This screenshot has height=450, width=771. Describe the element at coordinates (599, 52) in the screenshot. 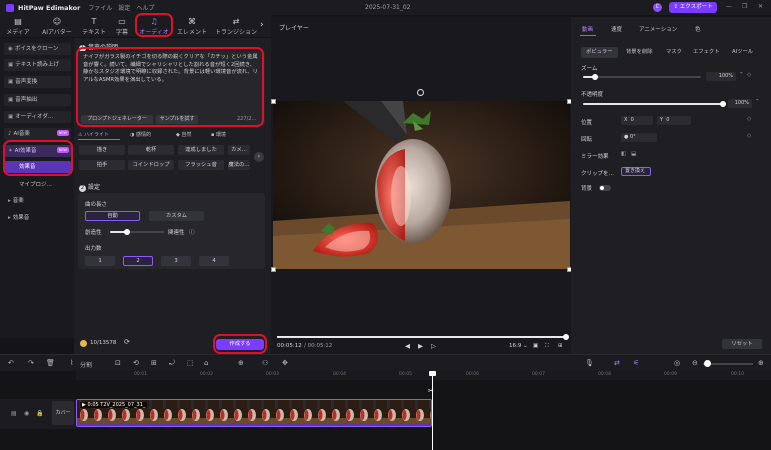

I see `subtab-popular: ポピュラー` at that location.